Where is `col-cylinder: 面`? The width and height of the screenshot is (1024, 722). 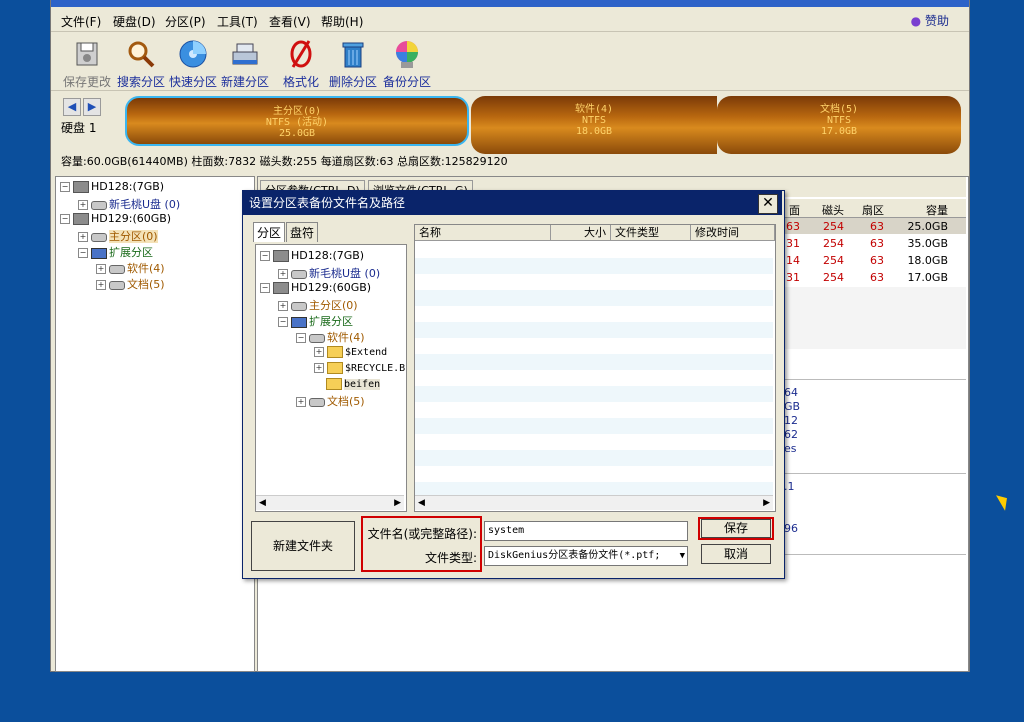 col-cylinder: 面 is located at coordinates (794, 210).